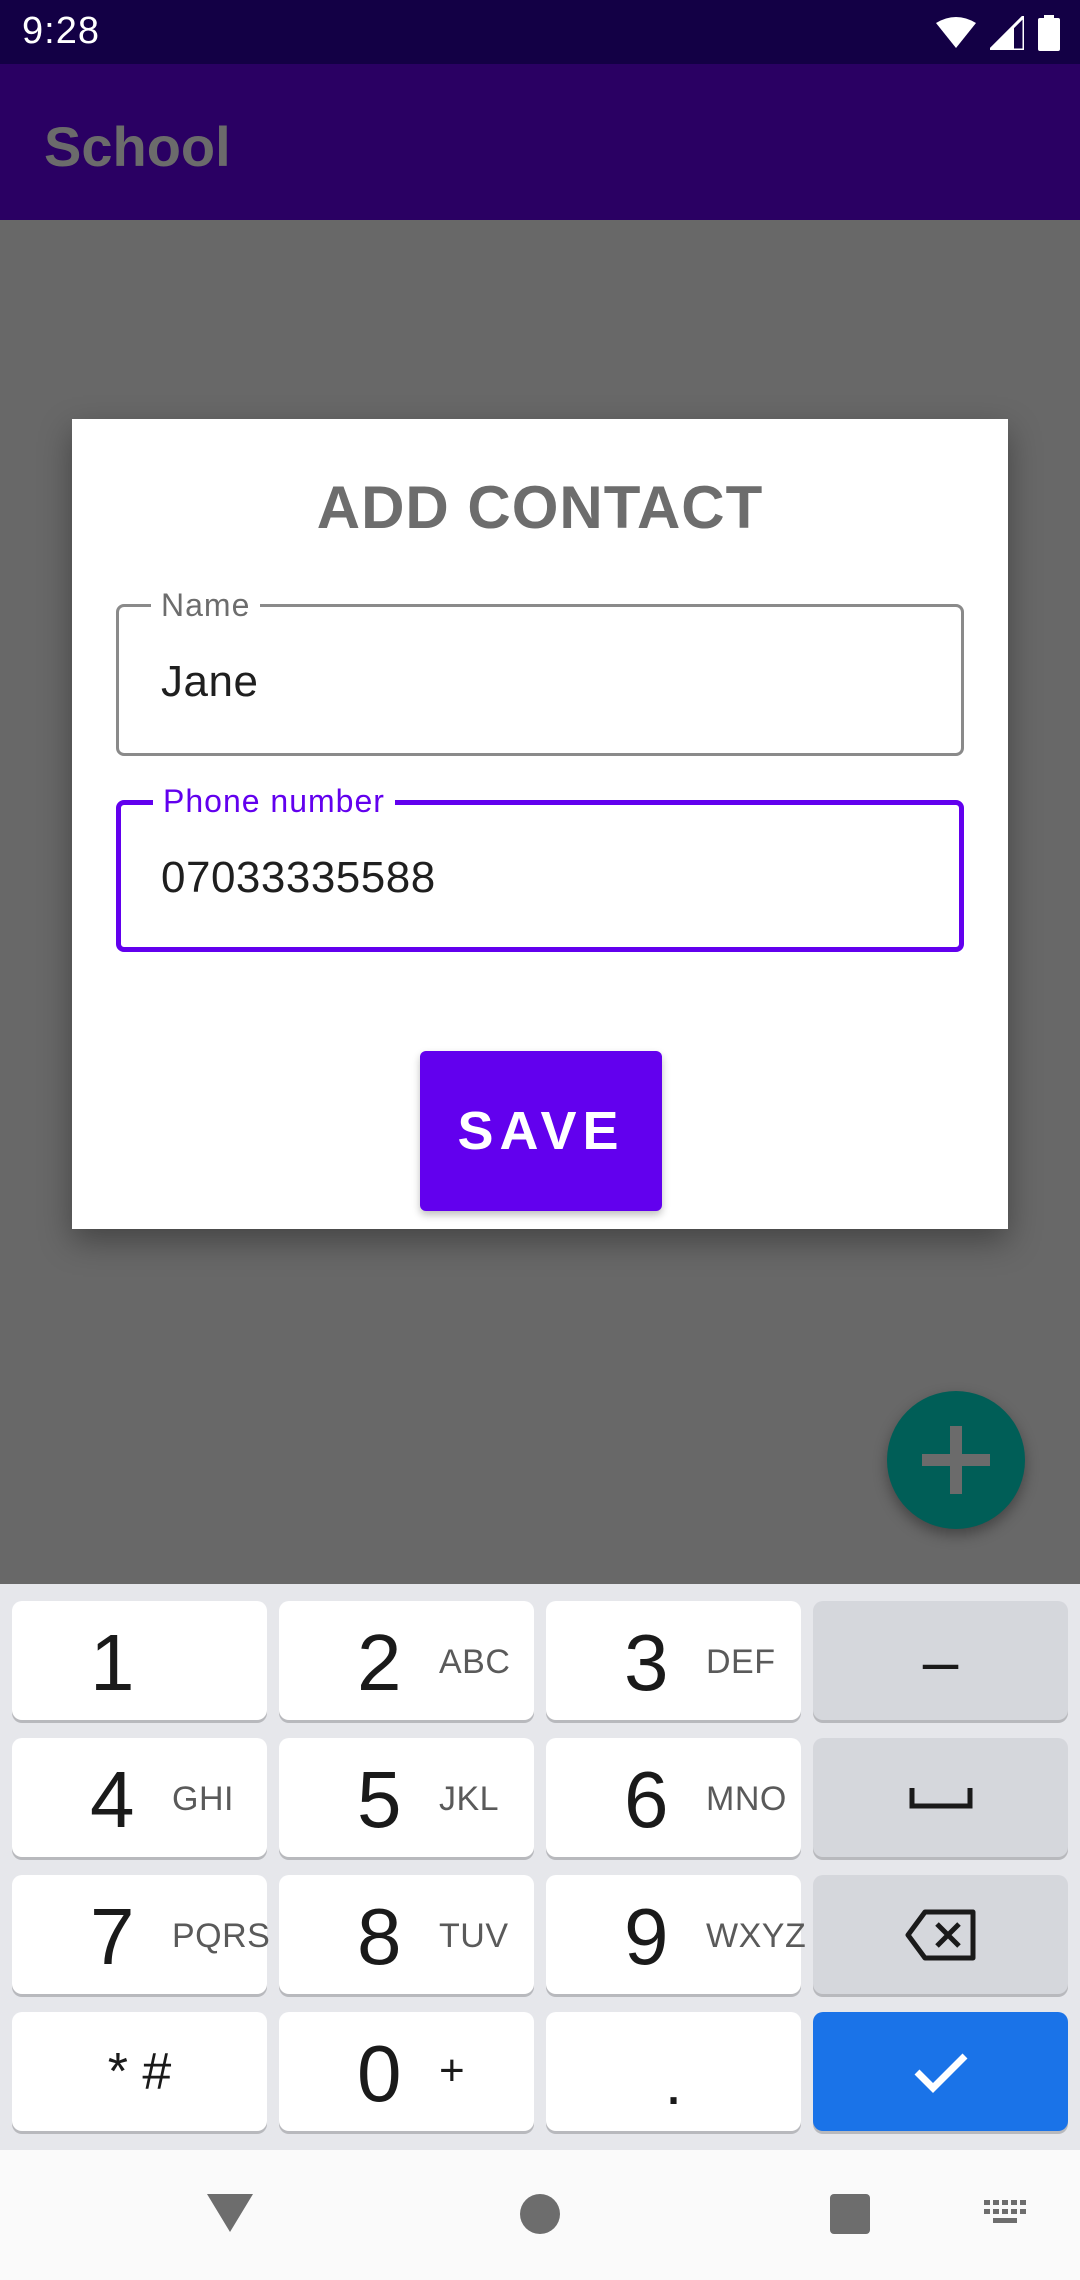 This screenshot has width=1080, height=2280. I want to click on name-field: Name Jane, so click(540, 671).